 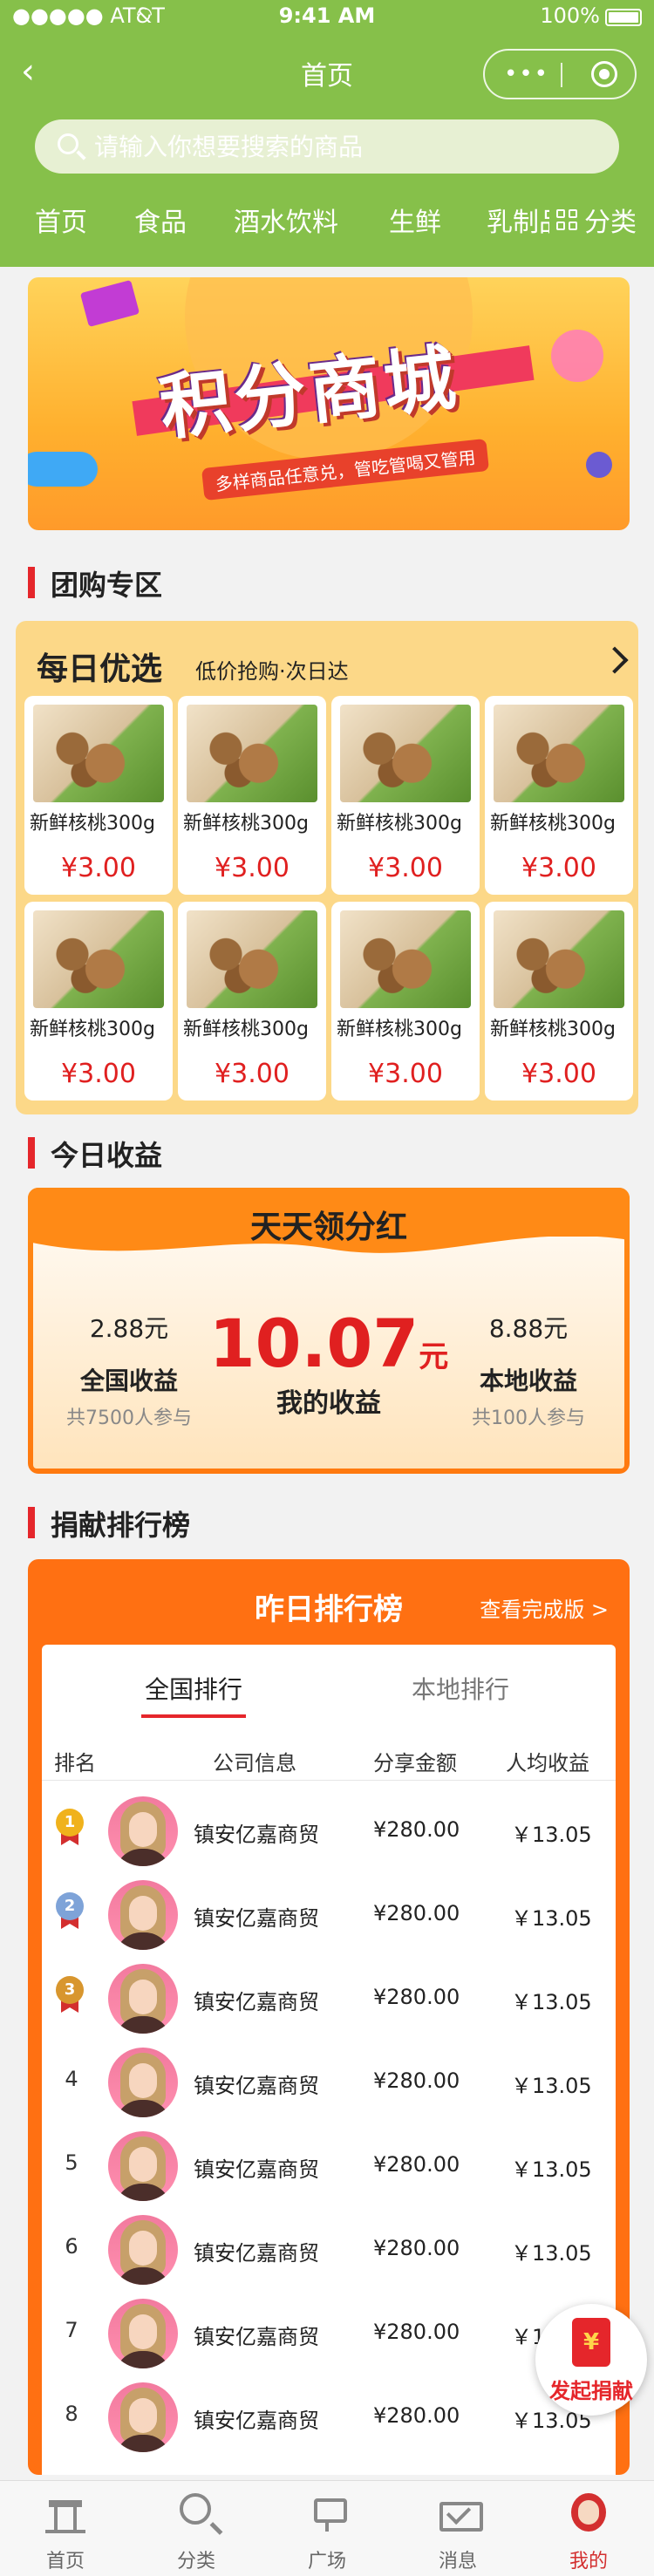 What do you see at coordinates (528, 1380) in the screenshot?
I see `local-label: 本地收益` at bounding box center [528, 1380].